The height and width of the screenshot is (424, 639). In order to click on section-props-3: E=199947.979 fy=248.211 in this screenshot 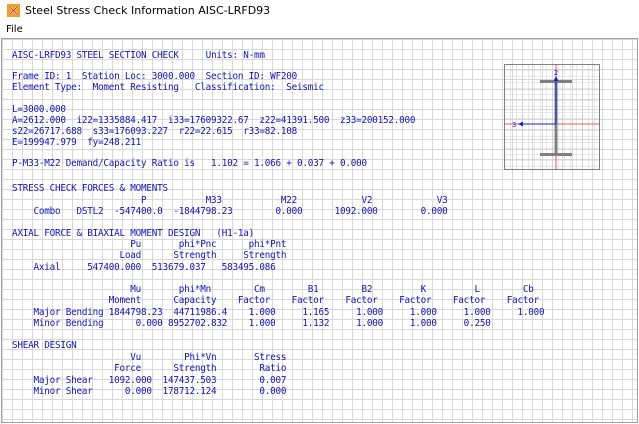, I will do `click(77, 142)`.